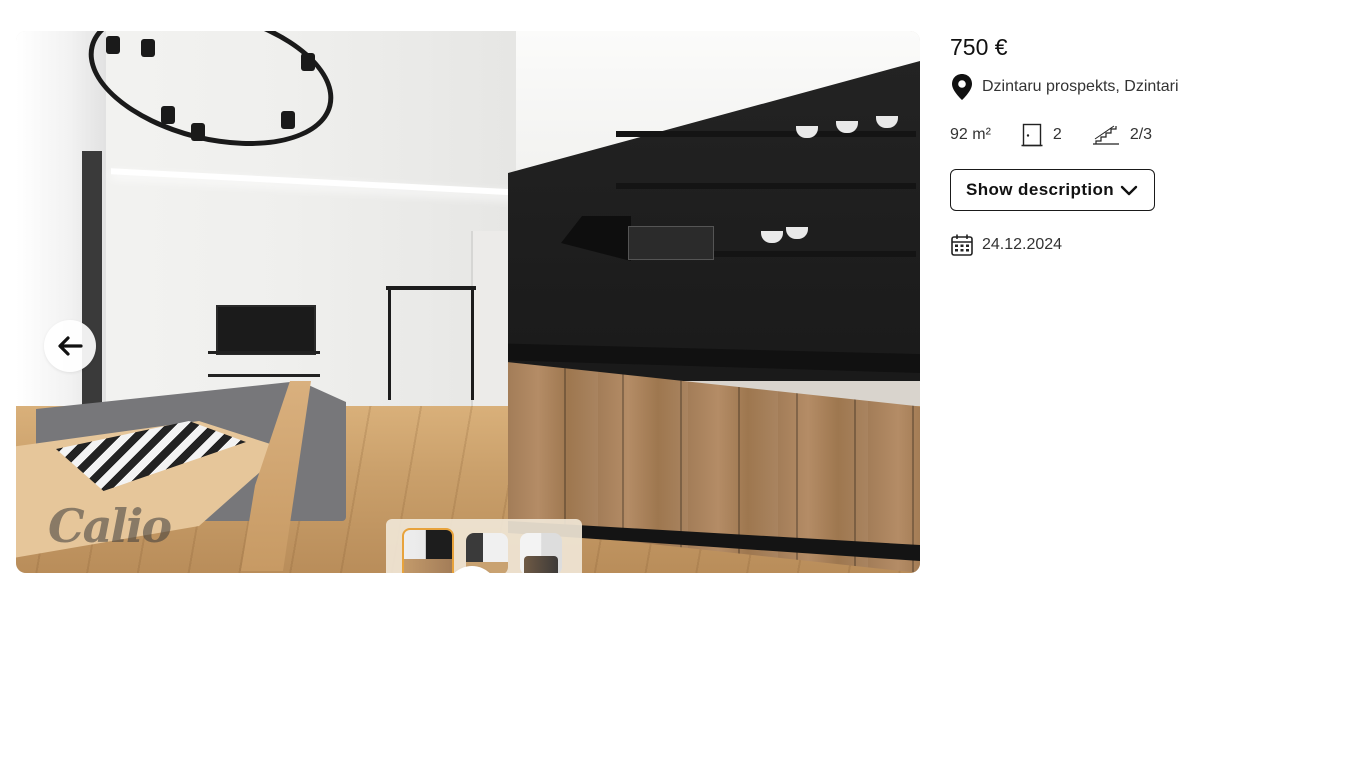  I want to click on chevron-down-icon, so click(1129, 190).